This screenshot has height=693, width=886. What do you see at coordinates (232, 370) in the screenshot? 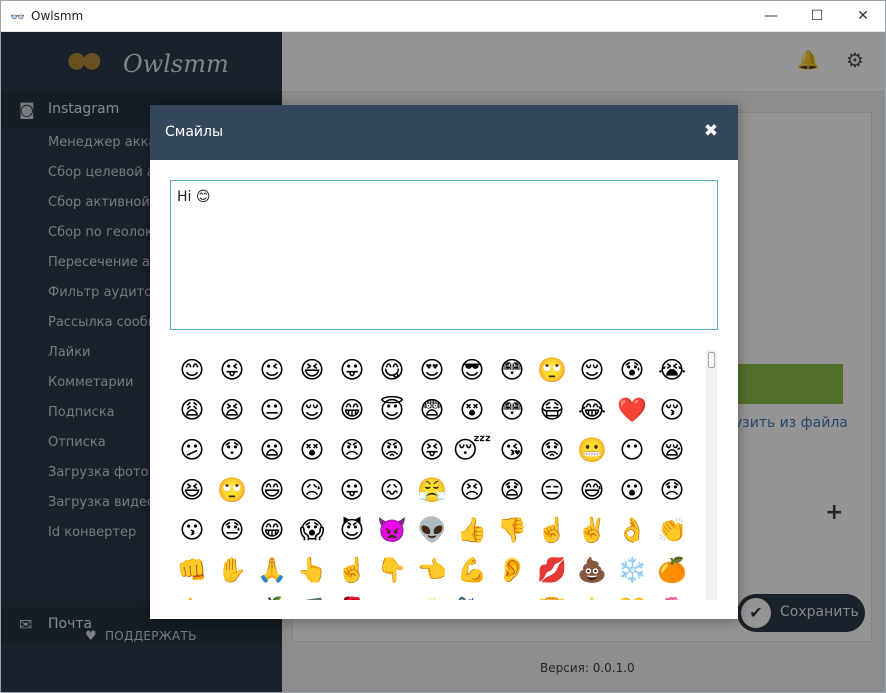
I see `emoji-button: 😜` at bounding box center [232, 370].